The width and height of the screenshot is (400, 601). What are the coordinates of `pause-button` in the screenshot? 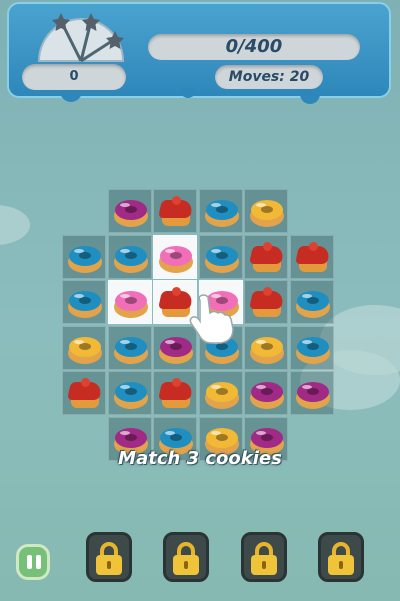 It's located at (33, 562).